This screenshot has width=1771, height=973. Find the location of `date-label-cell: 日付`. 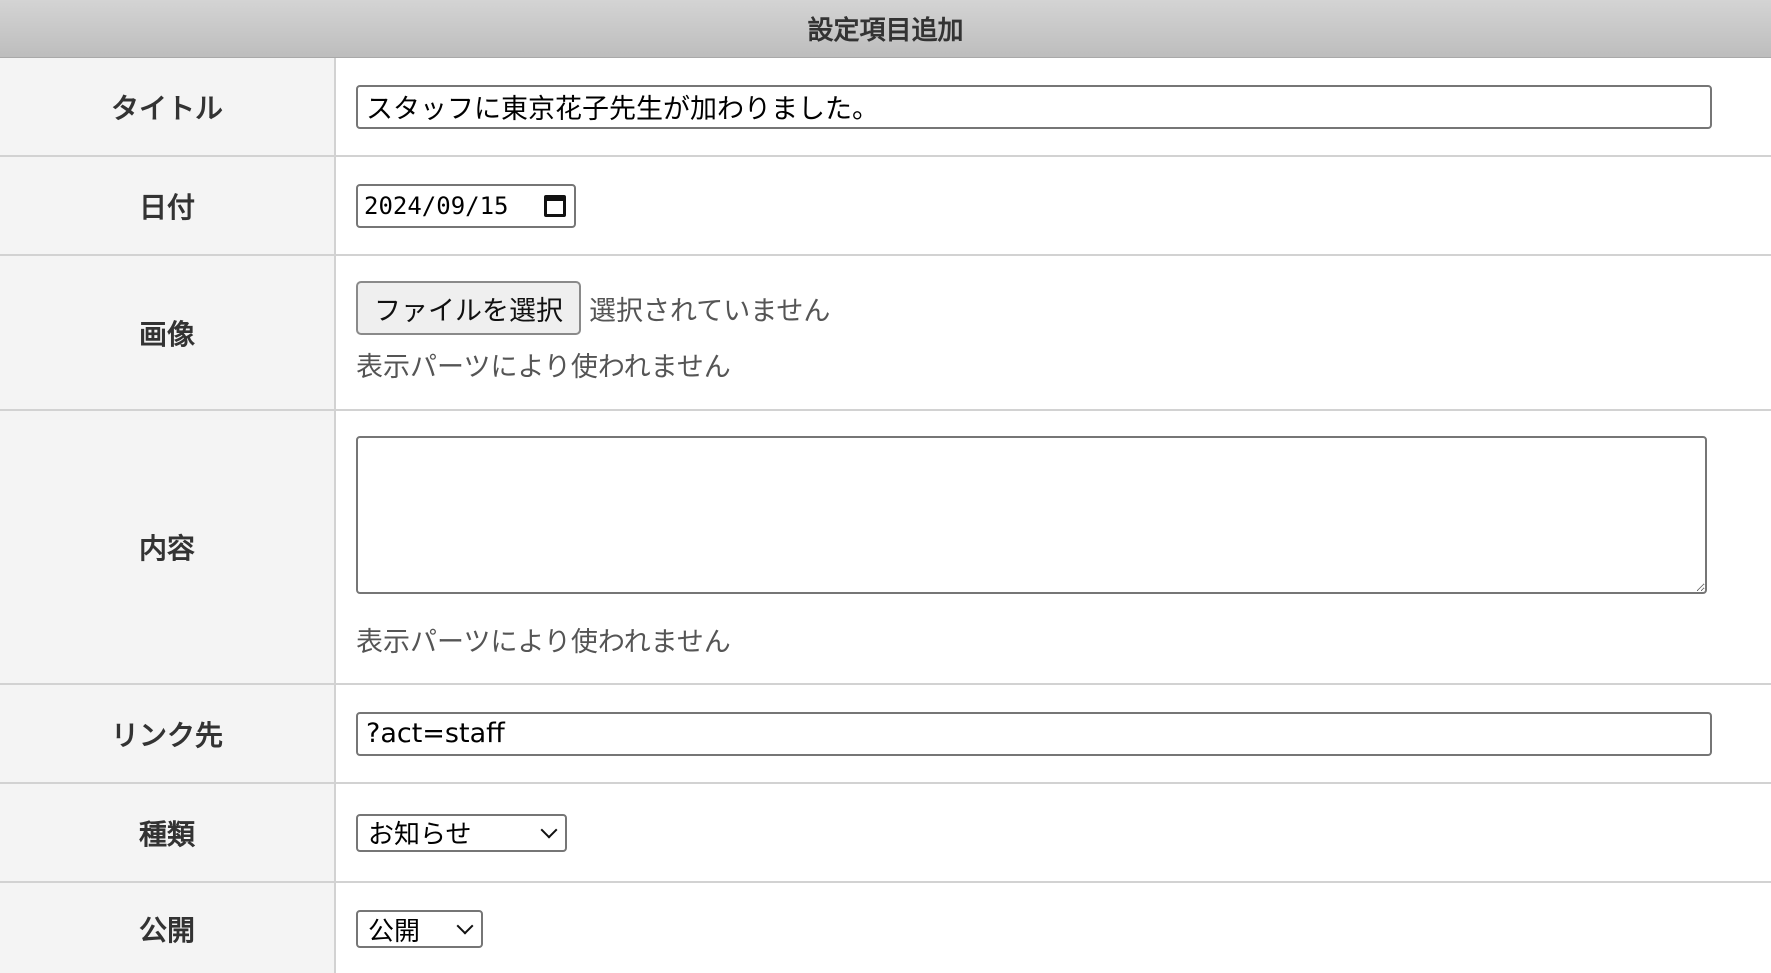

date-label-cell: 日付 is located at coordinates (168, 205).